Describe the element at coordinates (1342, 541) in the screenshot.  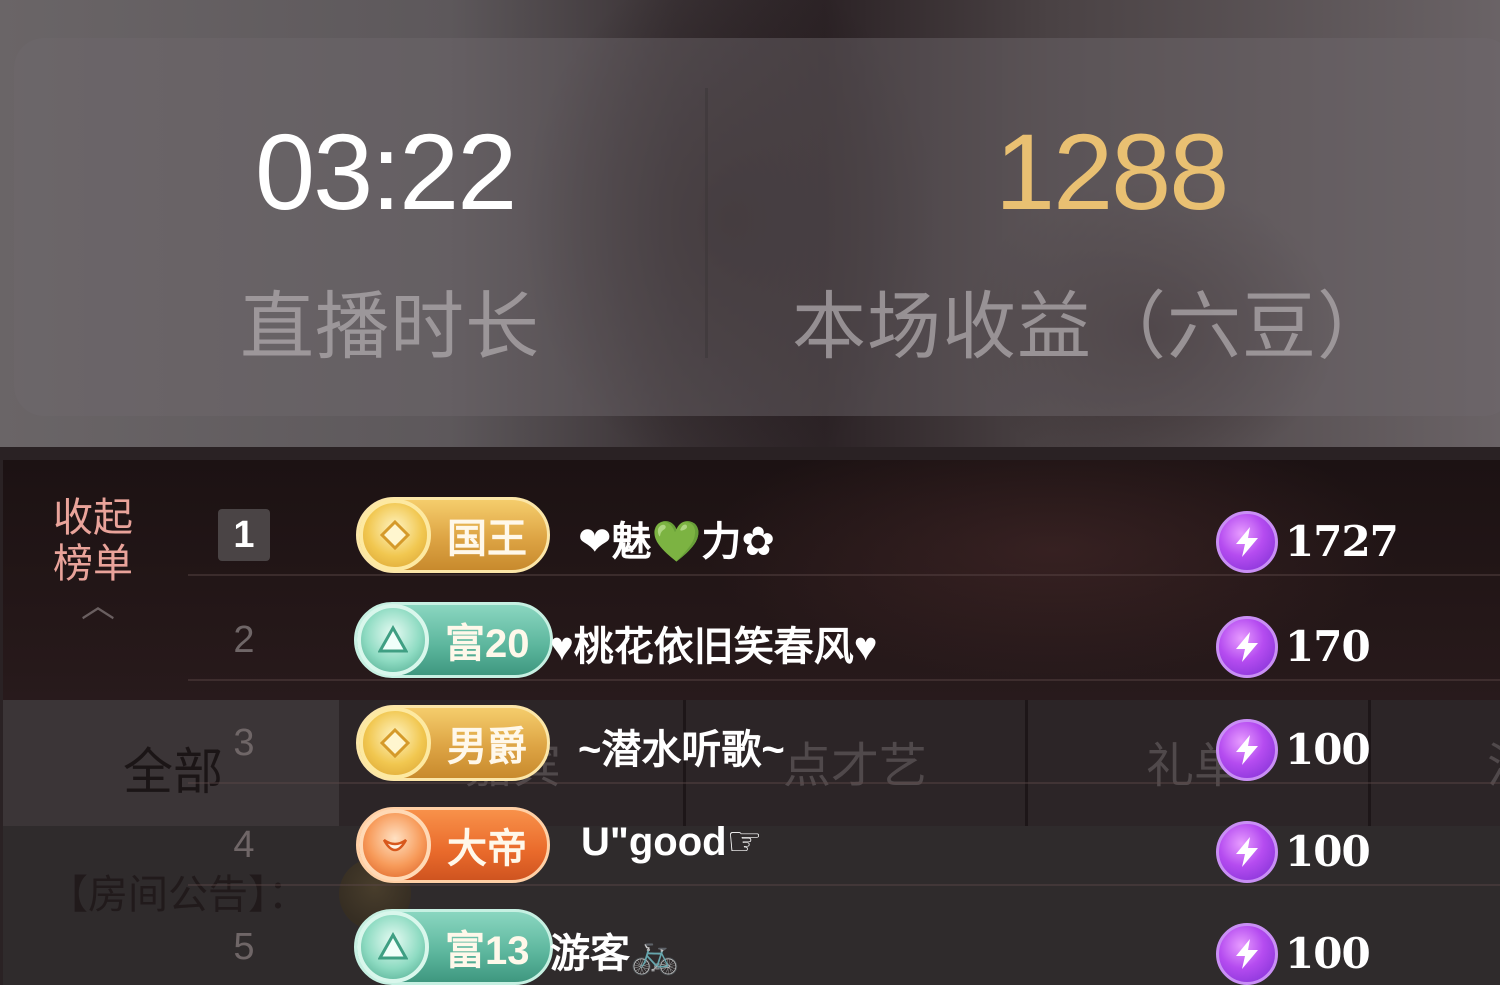
I see `contribution-score: 1727` at that location.